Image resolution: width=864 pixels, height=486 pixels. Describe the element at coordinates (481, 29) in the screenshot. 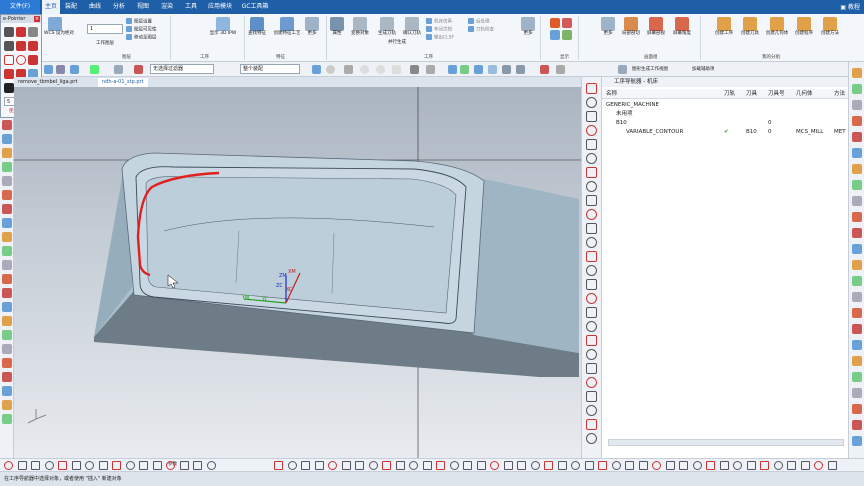

I see `toolpath-check: 刀轨检查` at that location.